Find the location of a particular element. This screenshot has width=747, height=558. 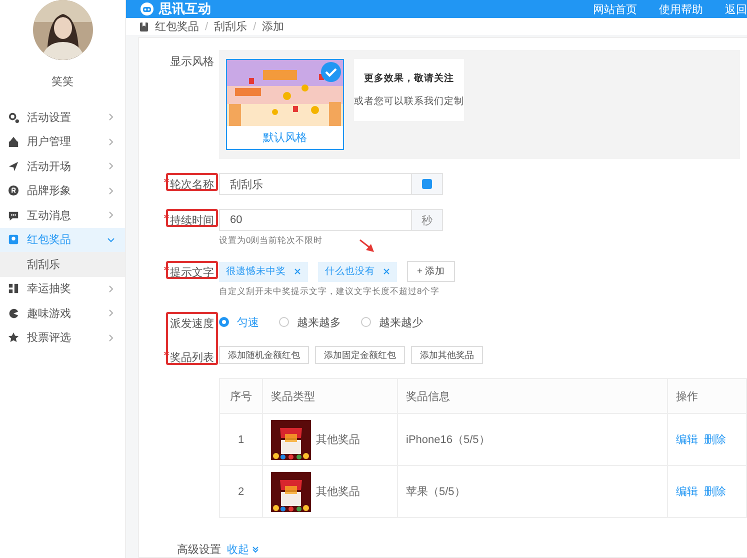

sidebar-item: 互动消息 is located at coordinates (62, 215).